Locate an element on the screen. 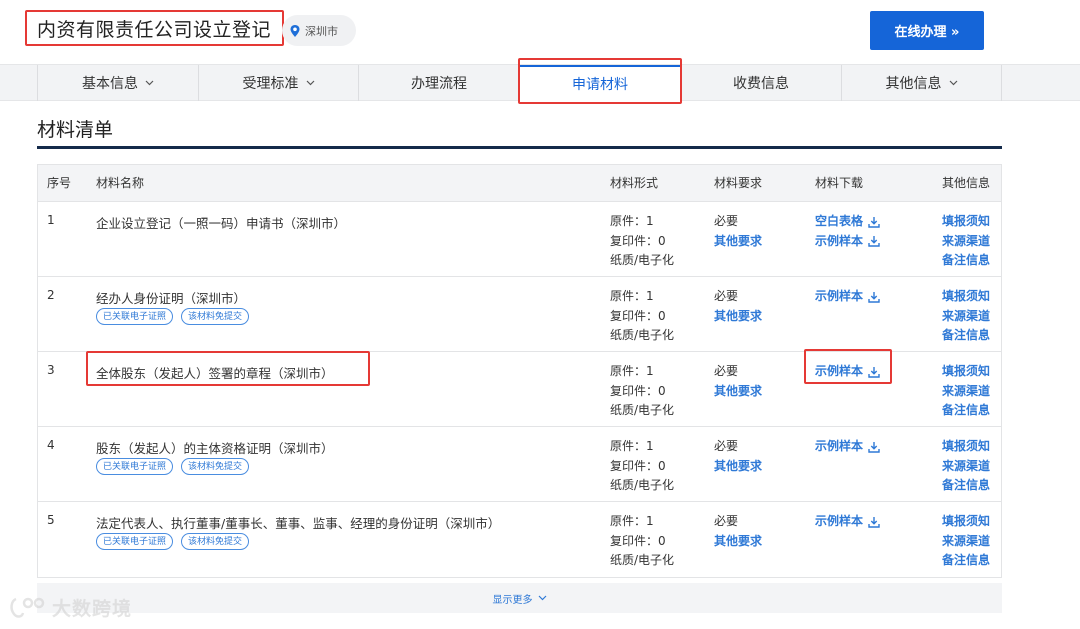 The height and width of the screenshot is (629, 1080). material-name: 企业设立登记（一照一码）申请书（深圳市） is located at coordinates (221, 223).